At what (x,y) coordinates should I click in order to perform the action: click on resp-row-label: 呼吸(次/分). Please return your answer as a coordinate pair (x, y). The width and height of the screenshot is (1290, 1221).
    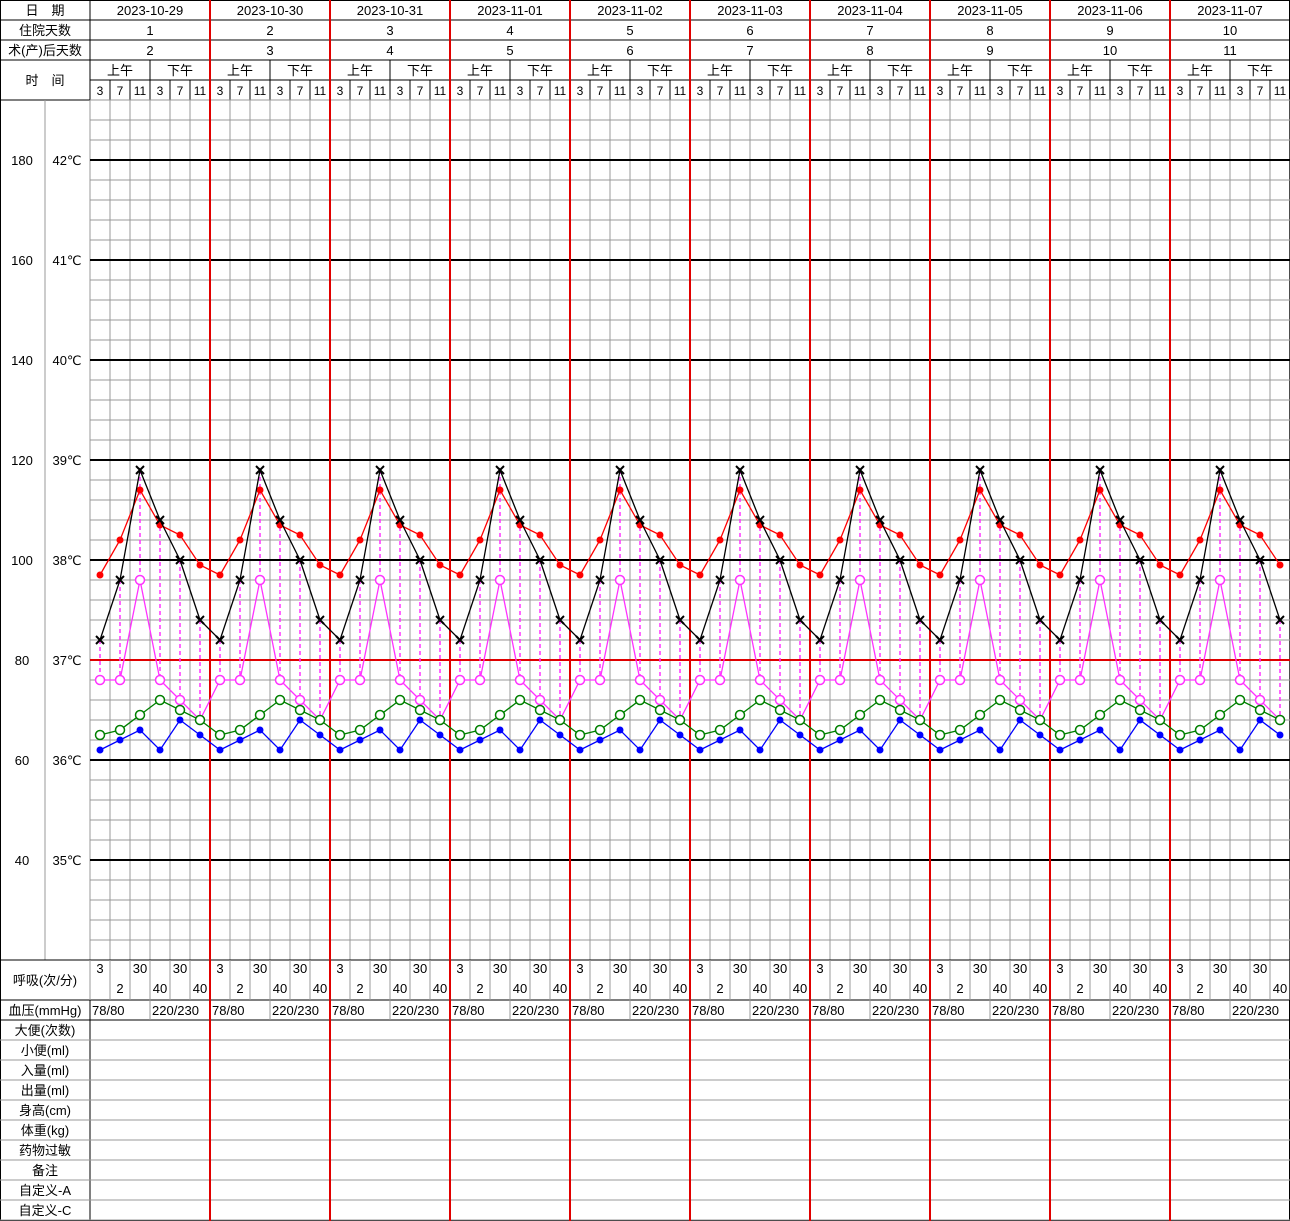
    Looking at the image, I should click on (45, 980).